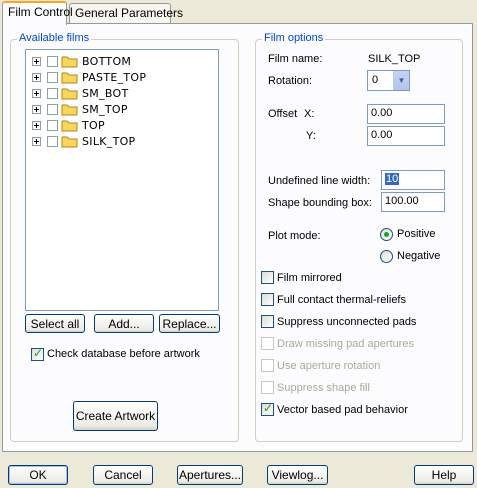 The width and height of the screenshot is (477, 488). I want to click on rotation-label: Rotation:, so click(290, 81).